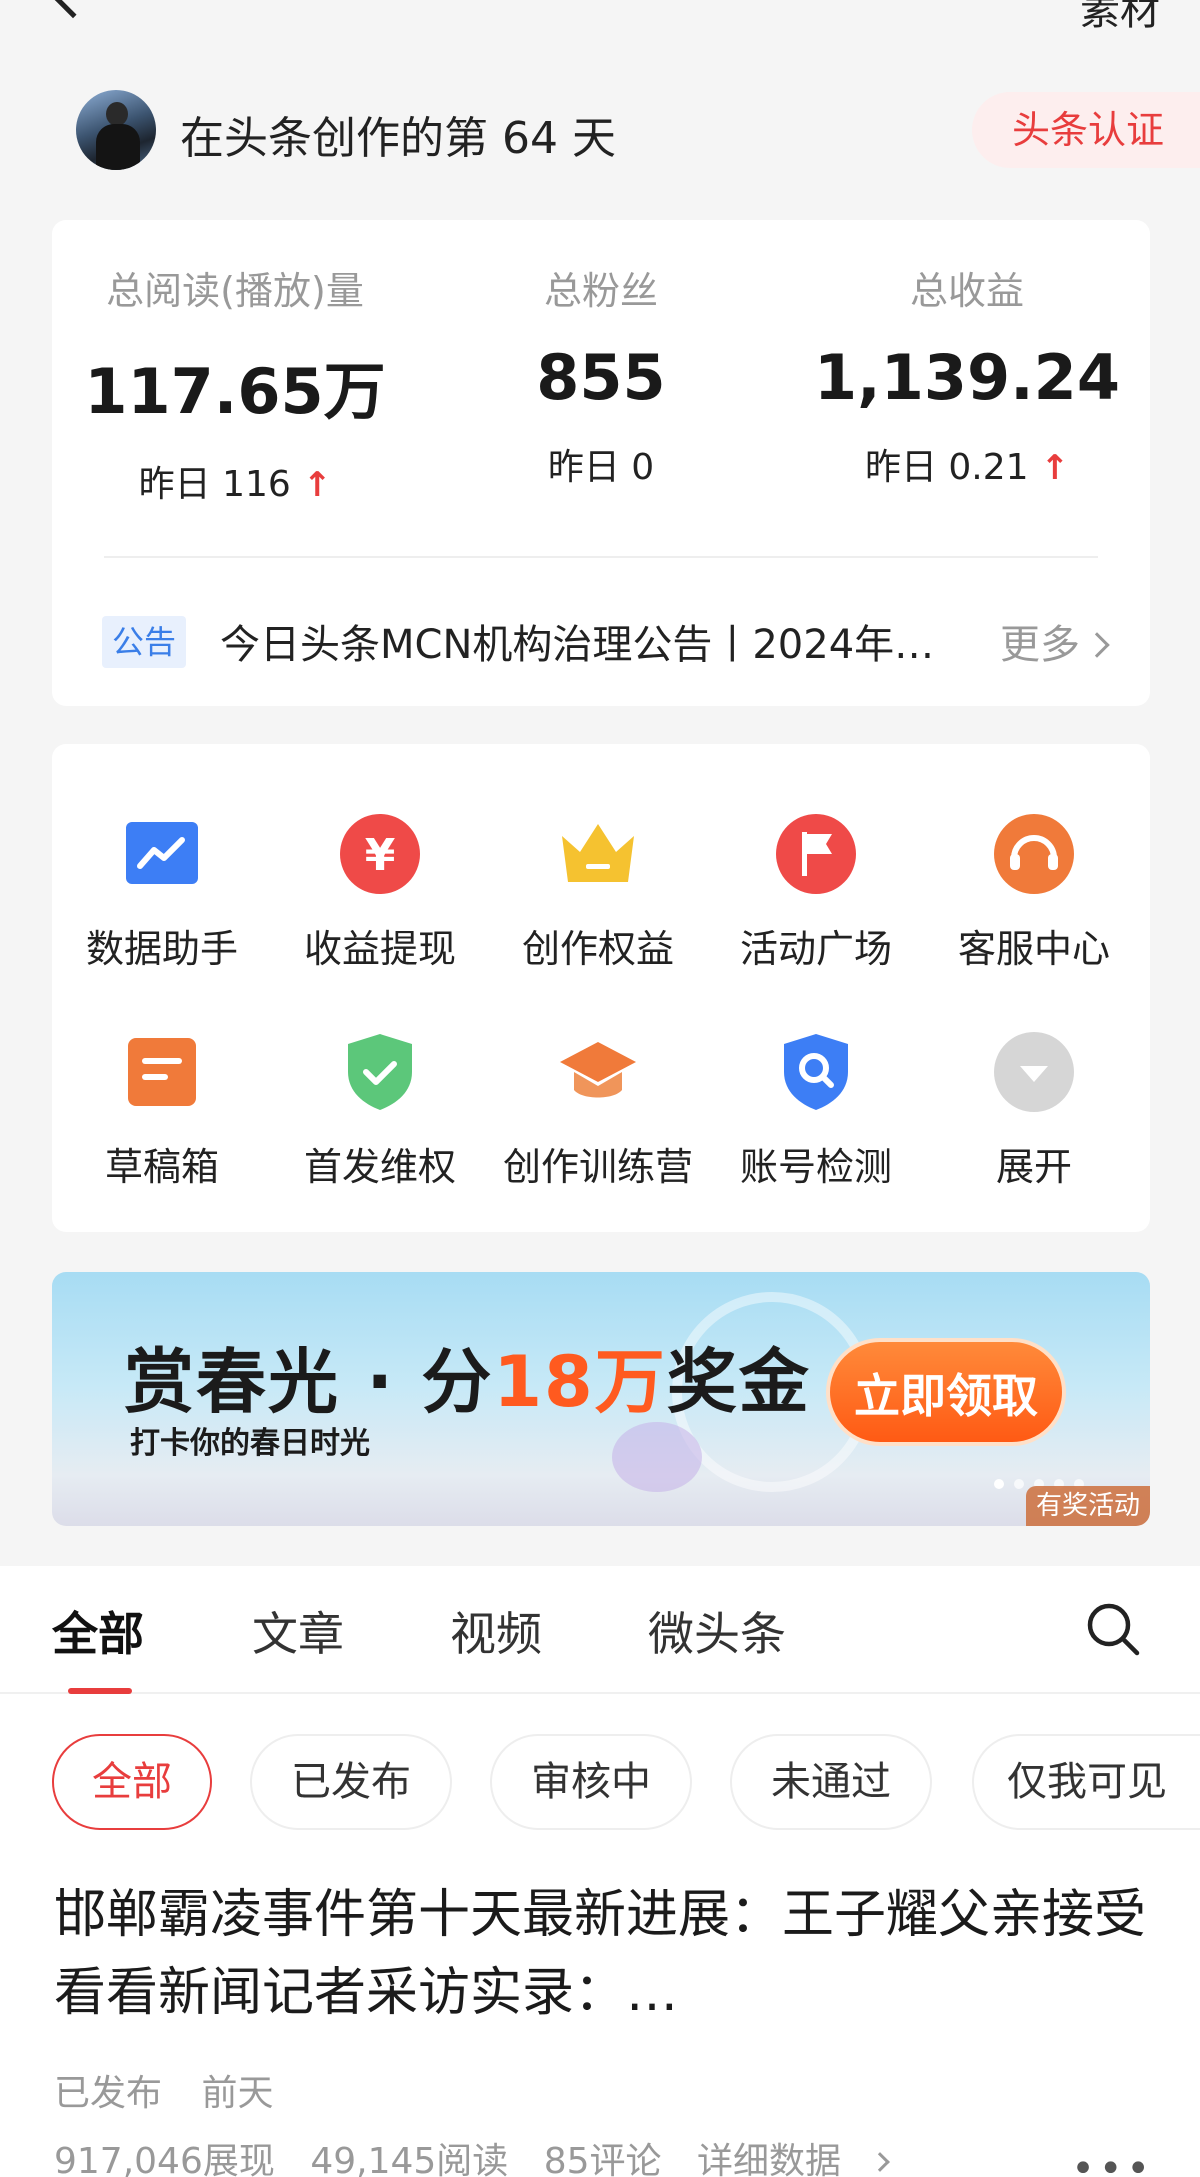 This screenshot has width=1200, height=2177. I want to click on filter-chip-published: 已发布, so click(351, 1782).